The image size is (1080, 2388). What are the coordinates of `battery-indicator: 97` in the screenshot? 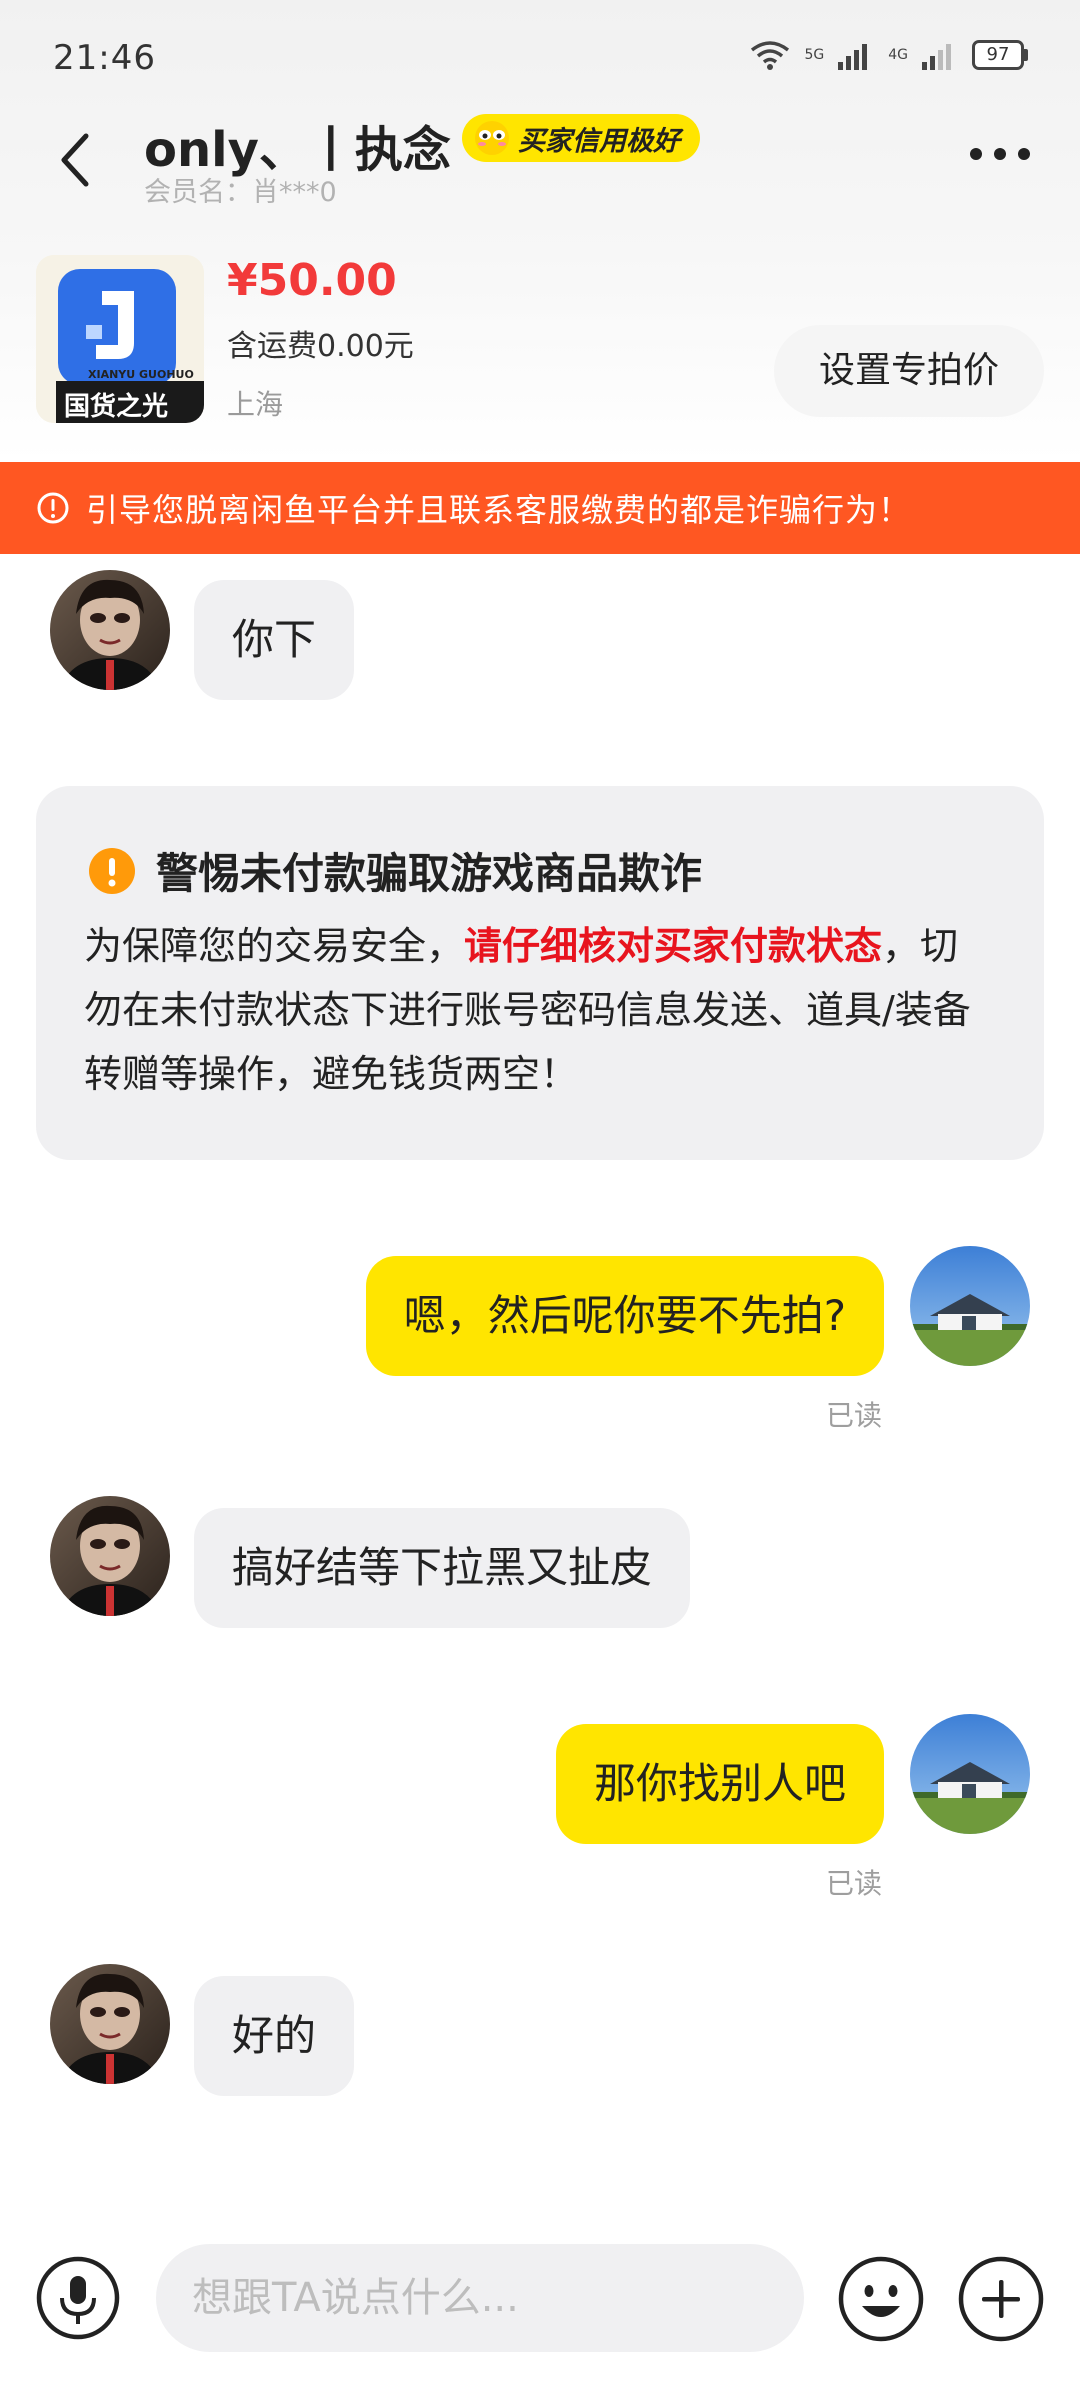 It's located at (1000, 55).